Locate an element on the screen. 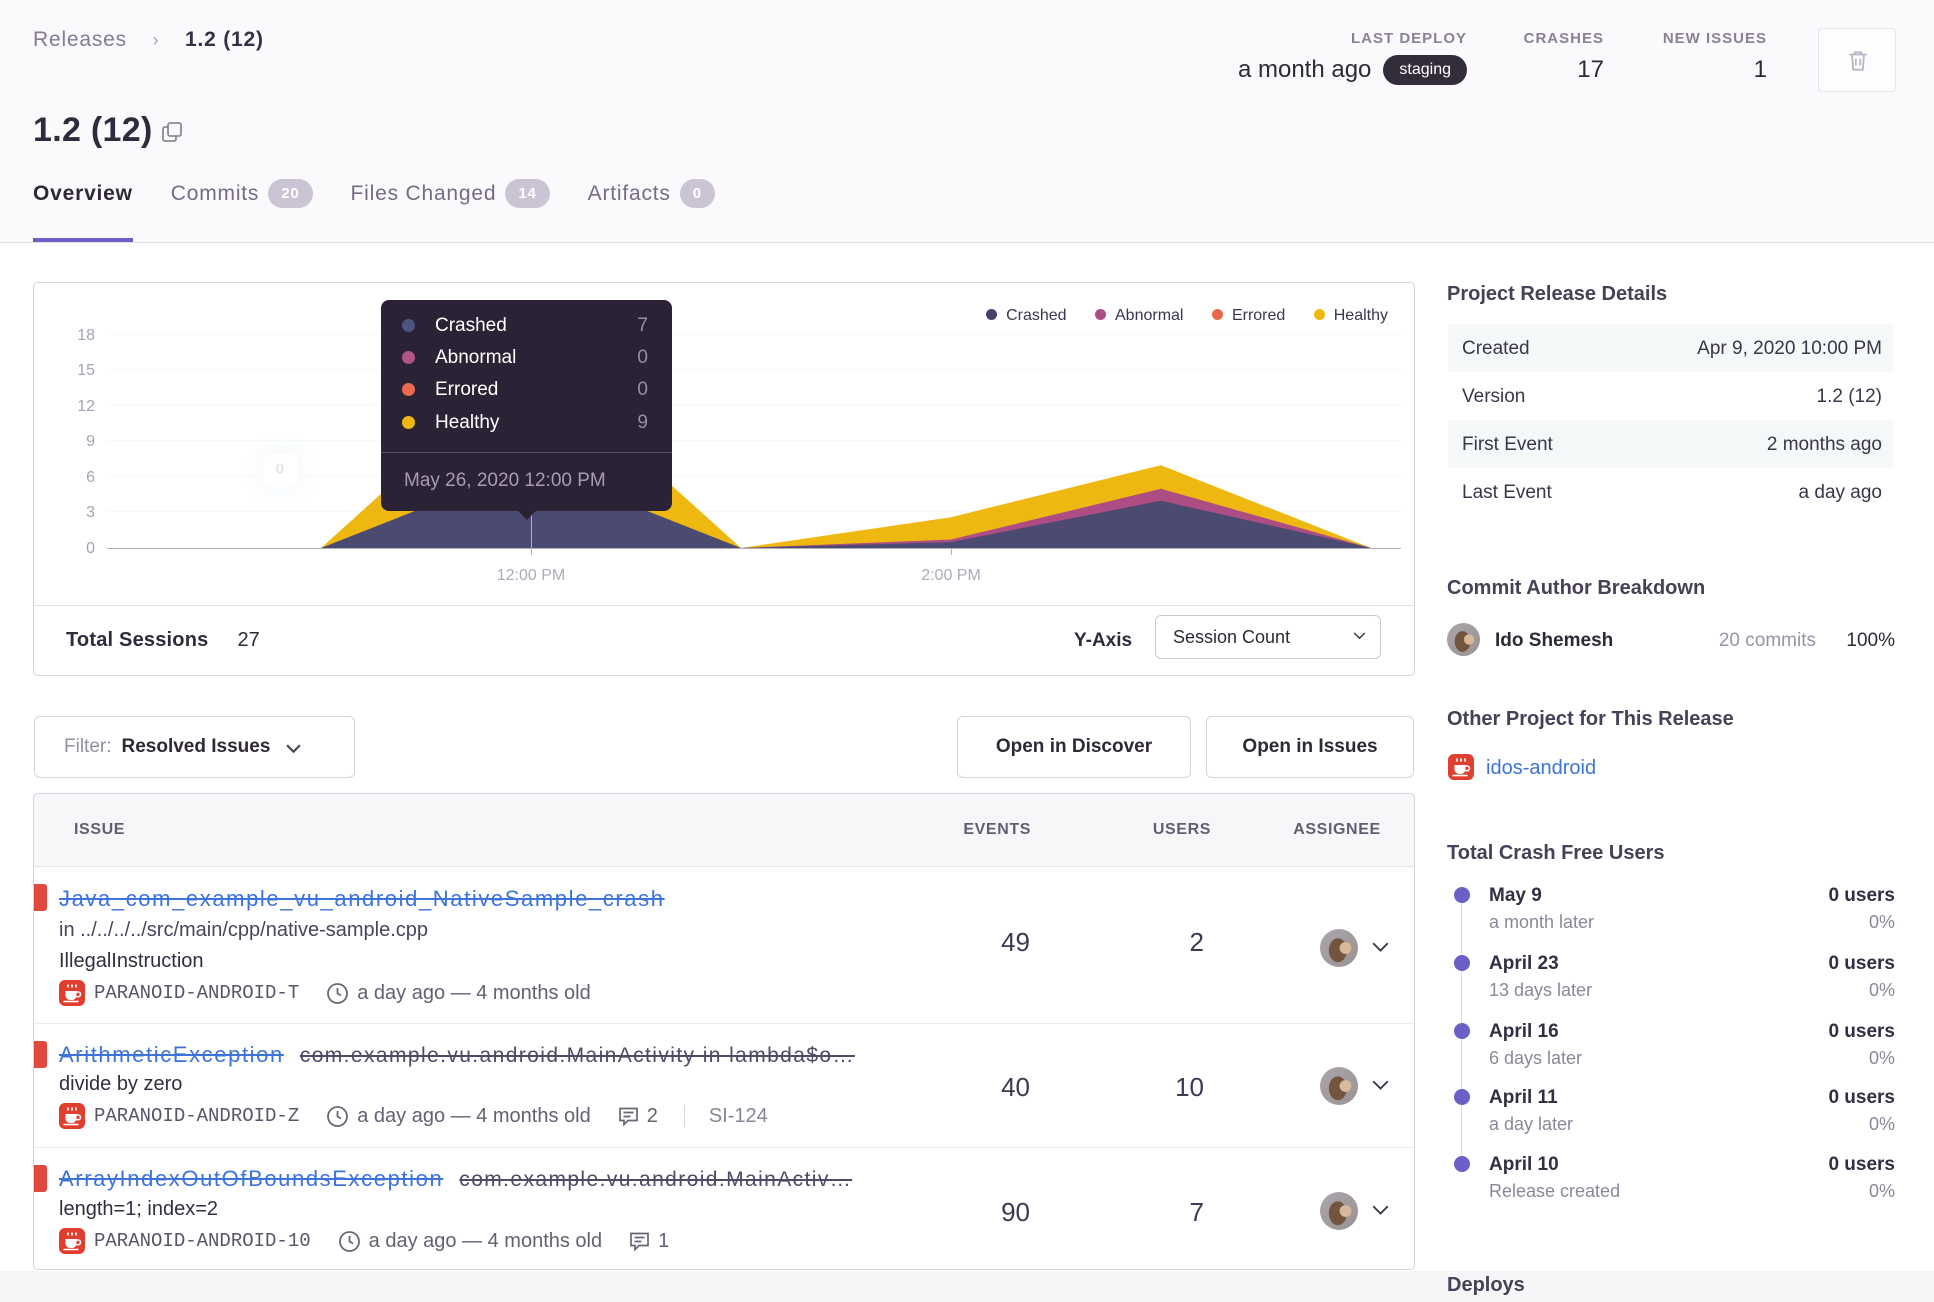  svg-text: 2:00 PM is located at coordinates (951, 575).